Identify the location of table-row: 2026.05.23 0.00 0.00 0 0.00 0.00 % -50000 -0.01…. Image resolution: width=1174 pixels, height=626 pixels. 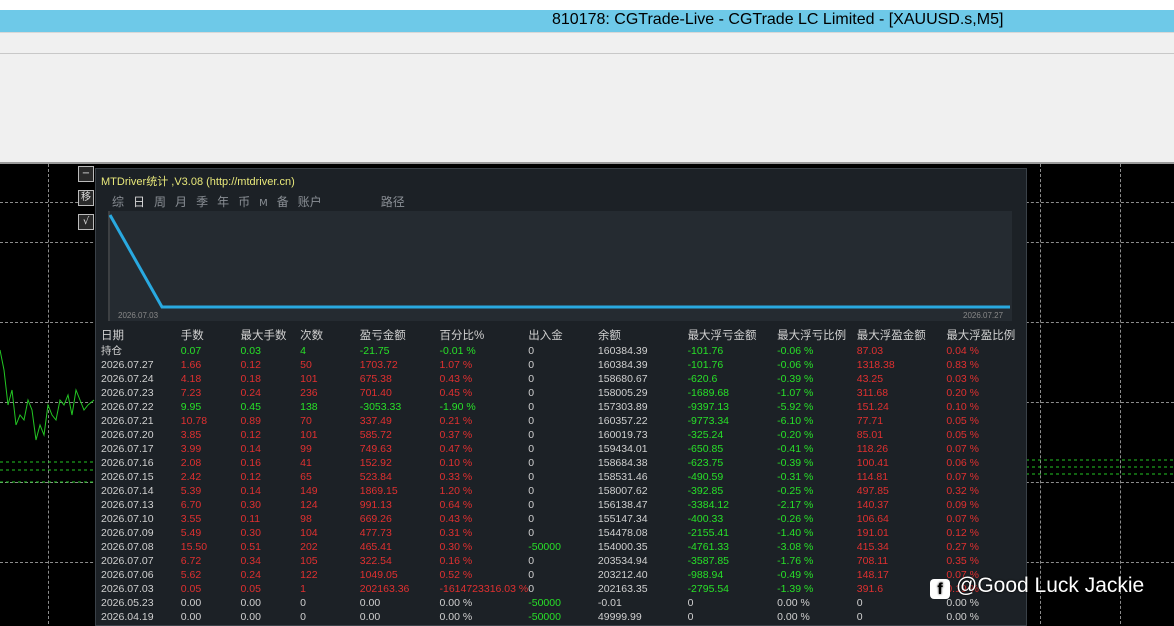
(563, 603).